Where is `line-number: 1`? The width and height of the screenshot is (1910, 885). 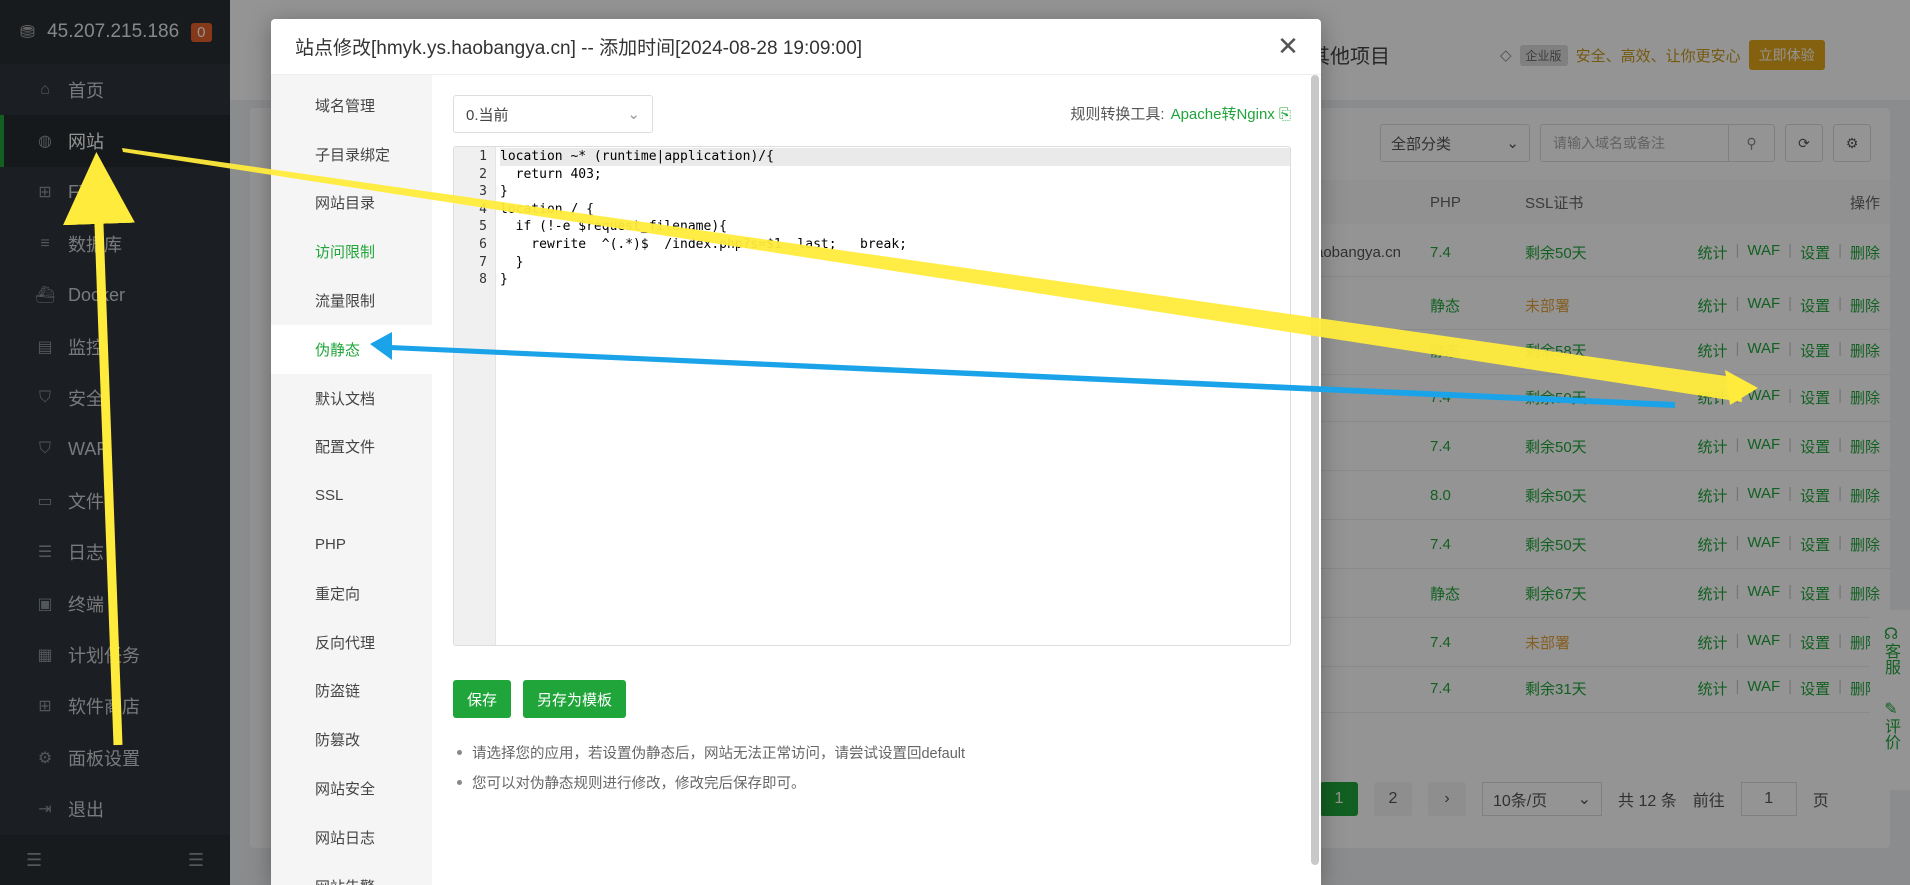 line-number: 1 is located at coordinates (483, 156).